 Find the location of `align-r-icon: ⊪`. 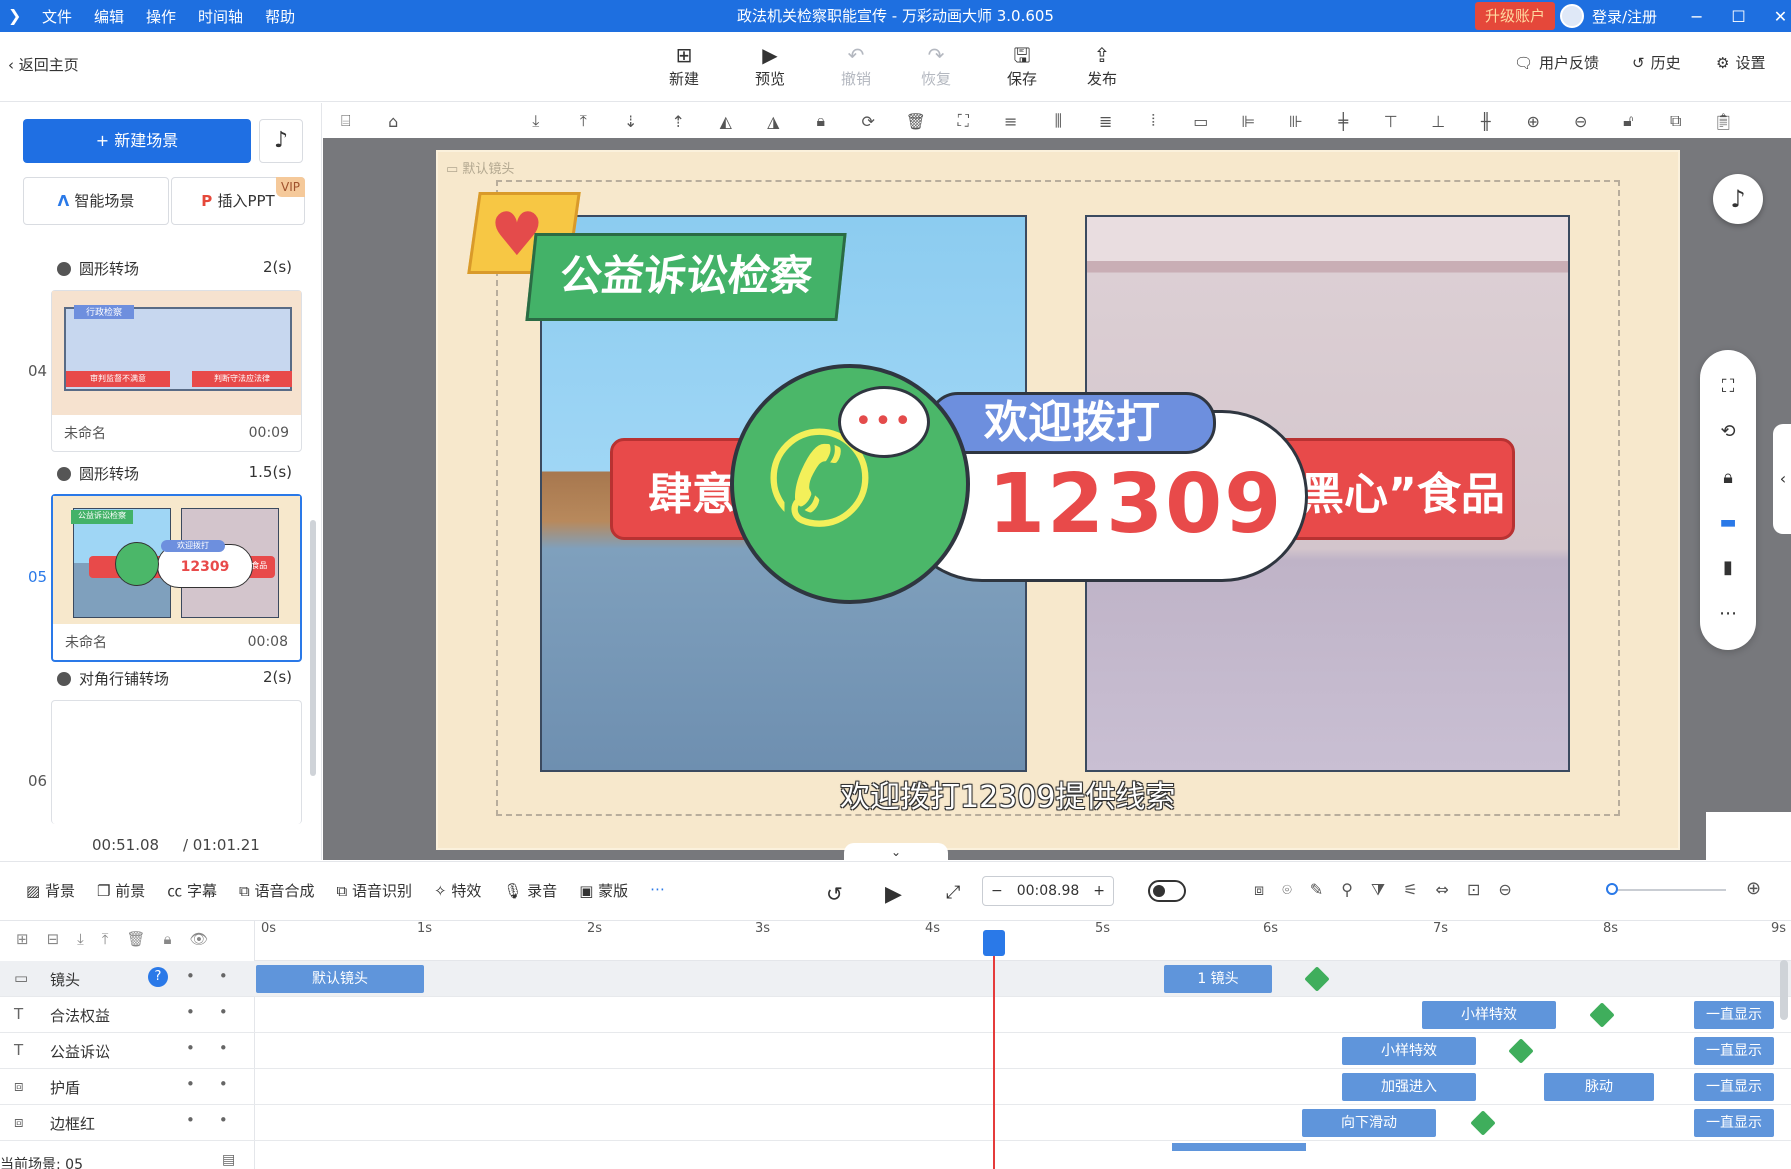

align-r-icon: ⊪ is located at coordinates (1296, 121).